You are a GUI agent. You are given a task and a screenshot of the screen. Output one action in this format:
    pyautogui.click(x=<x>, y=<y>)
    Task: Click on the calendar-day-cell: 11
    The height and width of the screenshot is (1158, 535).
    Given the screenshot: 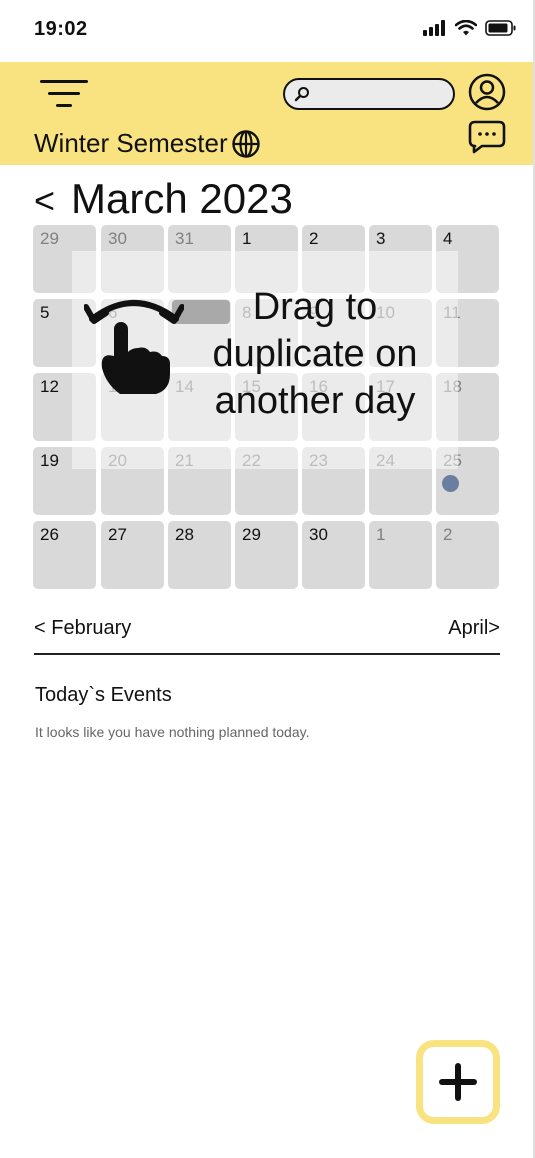 What is the action you would take?
    pyautogui.click(x=467, y=333)
    